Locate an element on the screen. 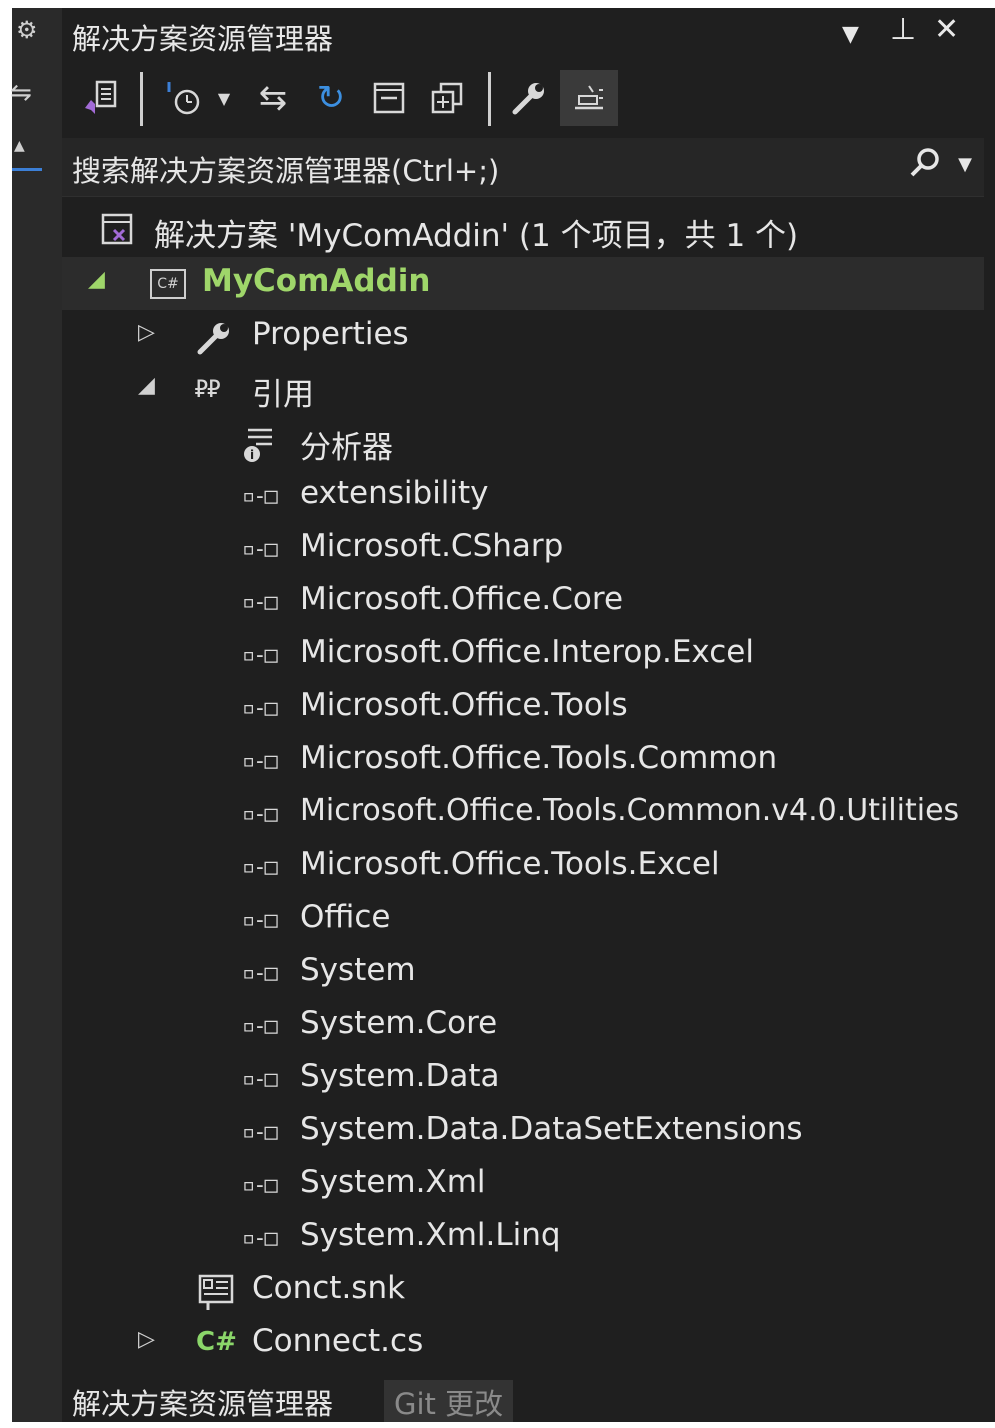  collapse-all-icon is located at coordinates (389, 98).